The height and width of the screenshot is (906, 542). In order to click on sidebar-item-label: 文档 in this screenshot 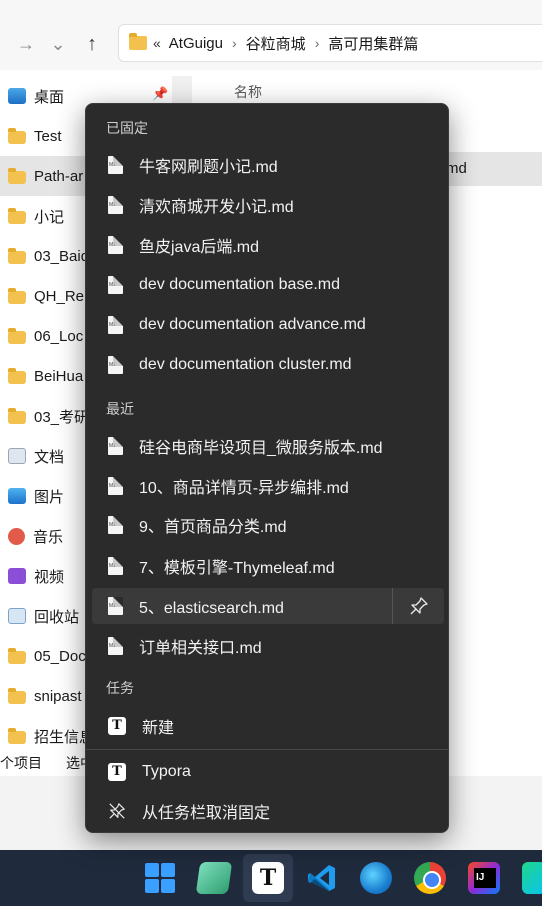, I will do `click(49, 457)`.